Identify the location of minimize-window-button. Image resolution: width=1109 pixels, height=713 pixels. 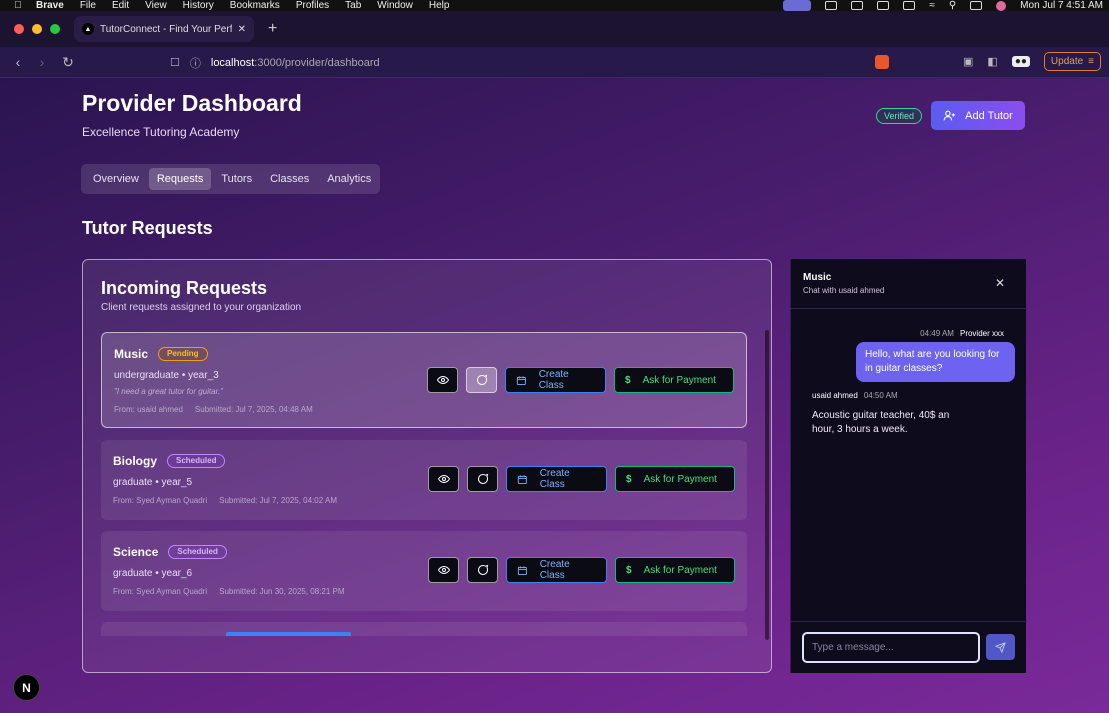
(37, 29).